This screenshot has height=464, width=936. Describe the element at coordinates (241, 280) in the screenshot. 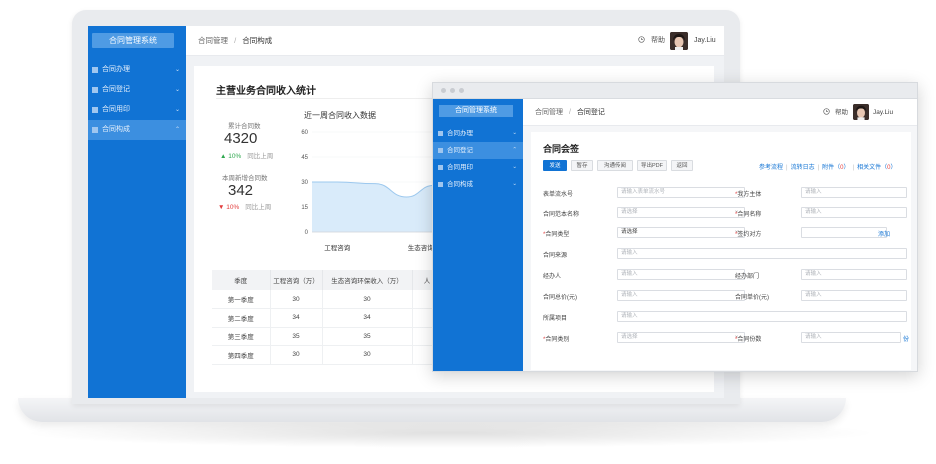

I see `table-header: 季度` at that location.